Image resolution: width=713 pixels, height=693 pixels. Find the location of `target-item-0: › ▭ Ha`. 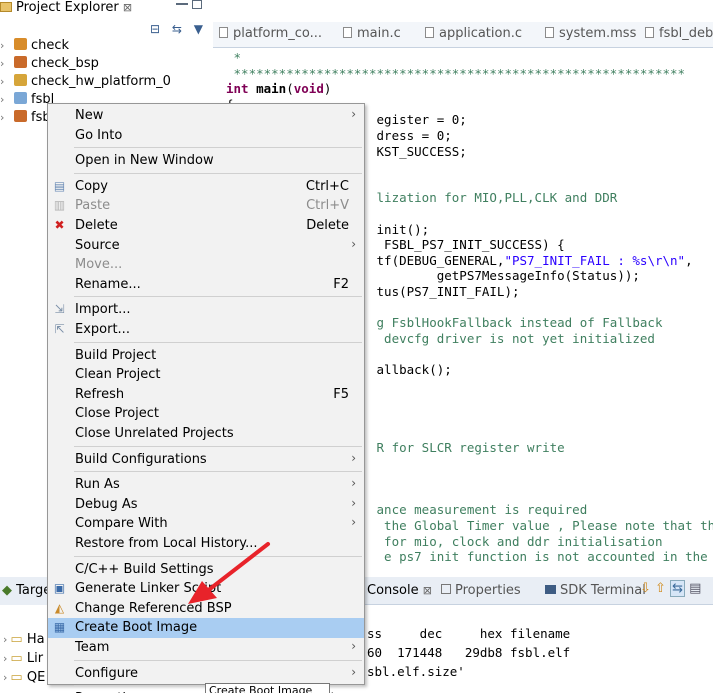

target-item-0: › ▭ Ha is located at coordinates (22, 639).